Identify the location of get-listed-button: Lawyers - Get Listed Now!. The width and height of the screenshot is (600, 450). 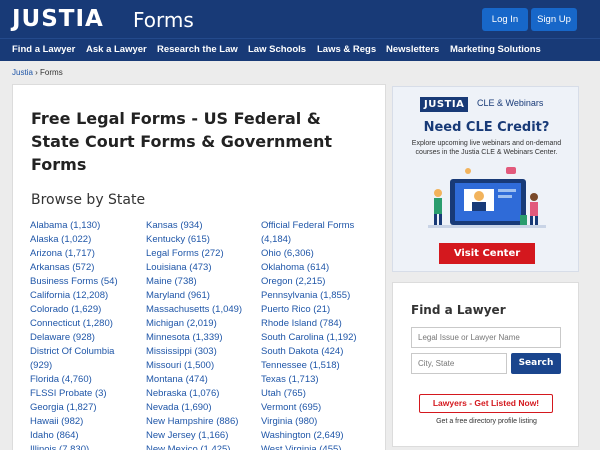
(486, 403).